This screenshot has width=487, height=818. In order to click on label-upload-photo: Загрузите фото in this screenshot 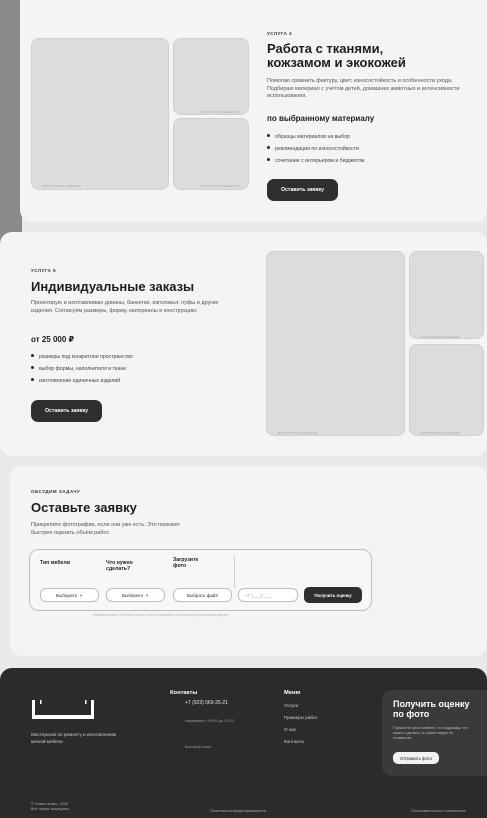, I will do `click(186, 563)`.